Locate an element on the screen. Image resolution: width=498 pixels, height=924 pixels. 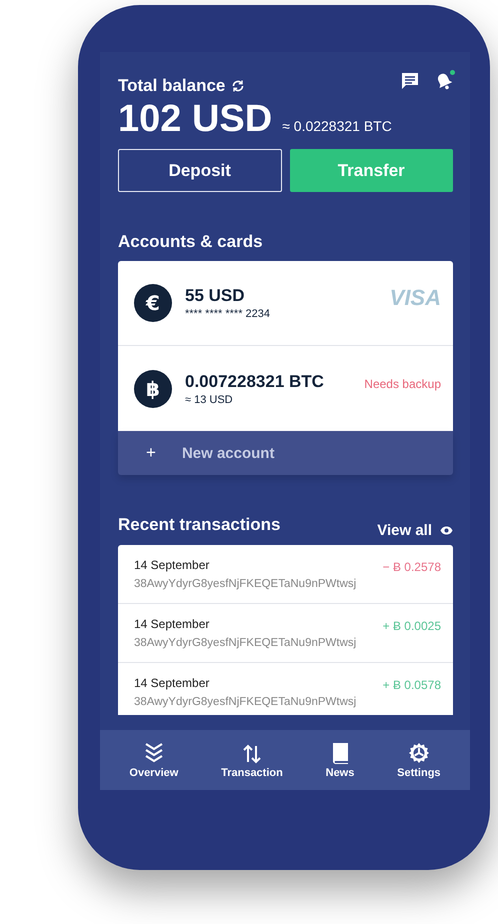
account-detail: **** **** **** 2234 is located at coordinates (228, 314).